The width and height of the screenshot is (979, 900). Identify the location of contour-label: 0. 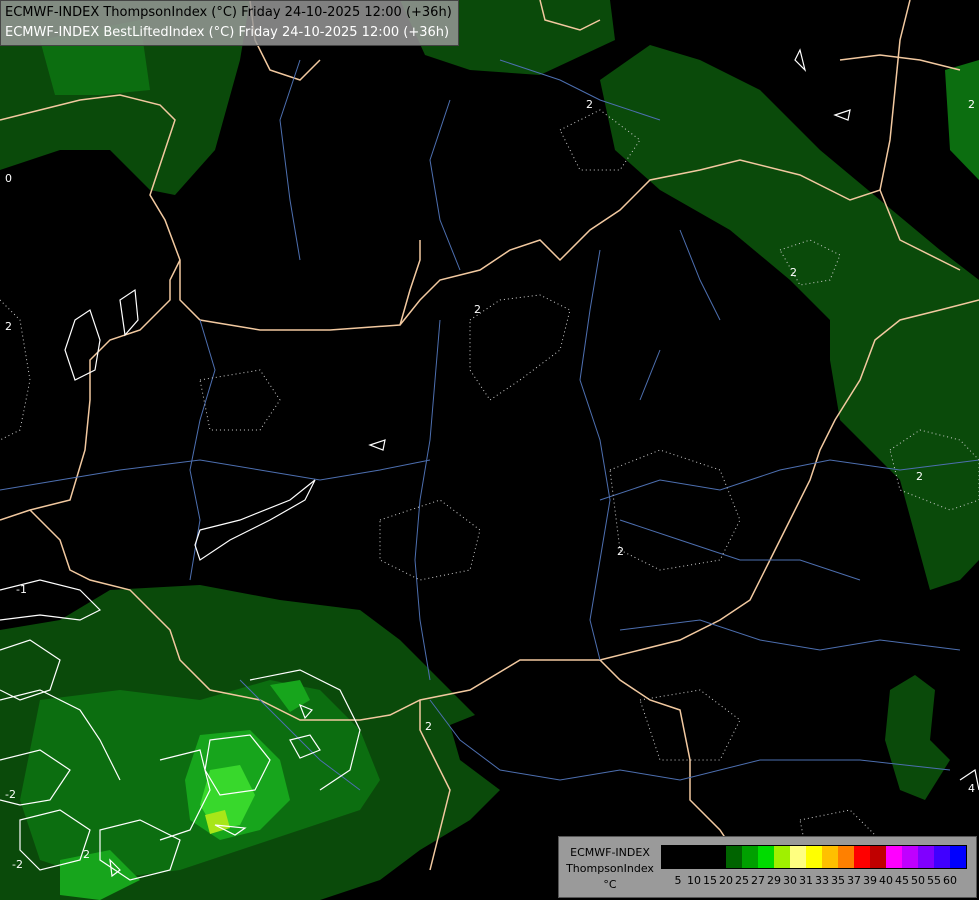
(8, 178).